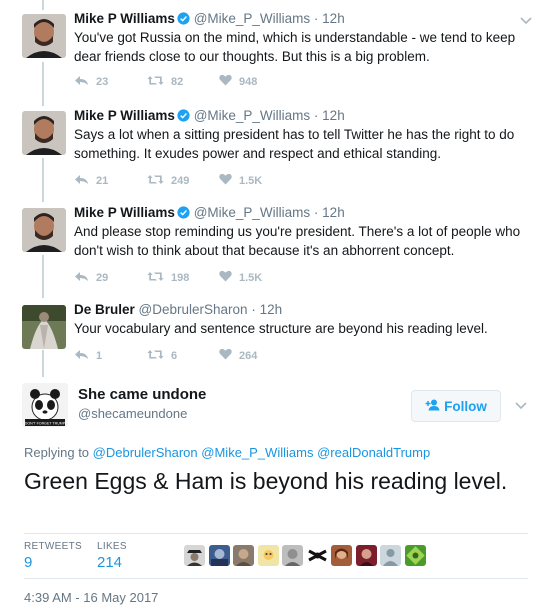 The width and height of the screenshot is (556, 616). I want to click on retweet-count: 249, so click(180, 180).